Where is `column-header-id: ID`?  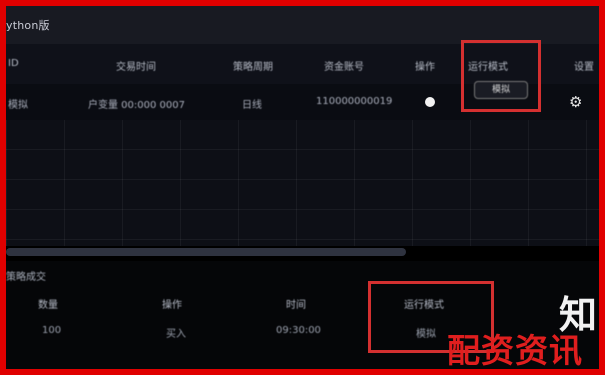
column-header-id: ID is located at coordinates (13, 63).